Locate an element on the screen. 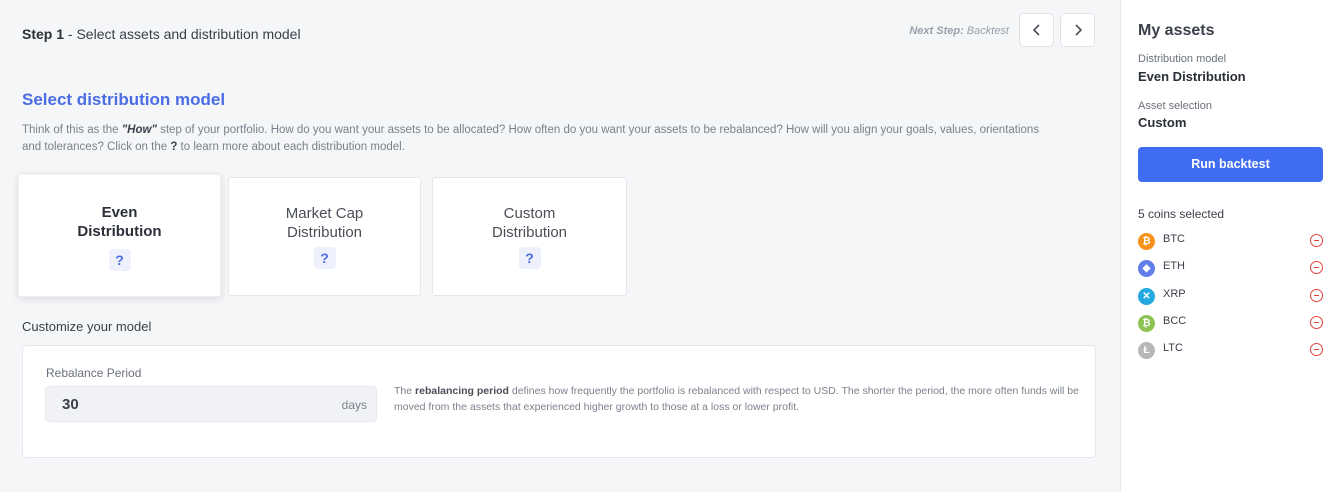 This screenshot has width=1333, height=492. chevron-left-icon is located at coordinates (1036, 30).